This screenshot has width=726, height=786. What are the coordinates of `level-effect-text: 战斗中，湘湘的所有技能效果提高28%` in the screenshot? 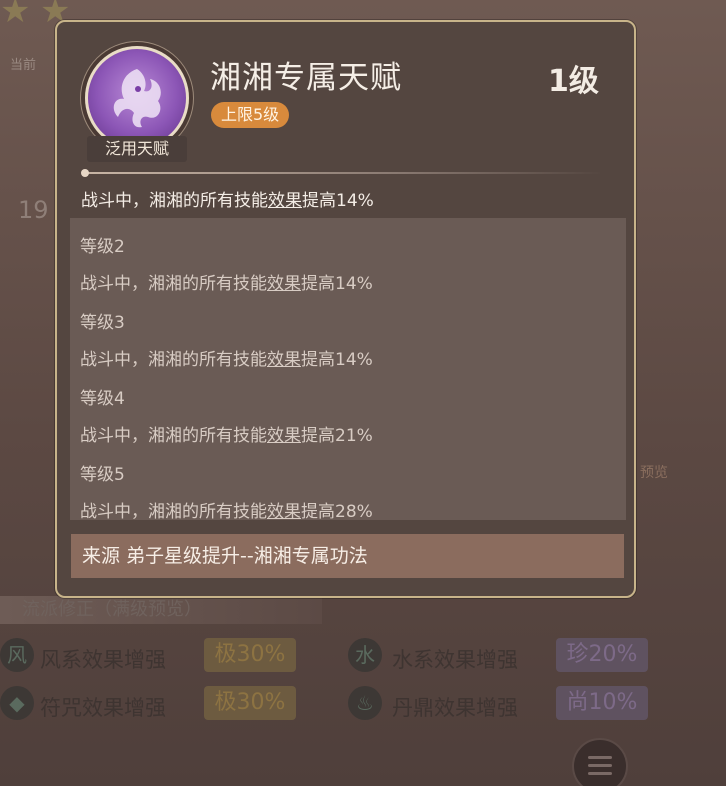 It's located at (226, 509).